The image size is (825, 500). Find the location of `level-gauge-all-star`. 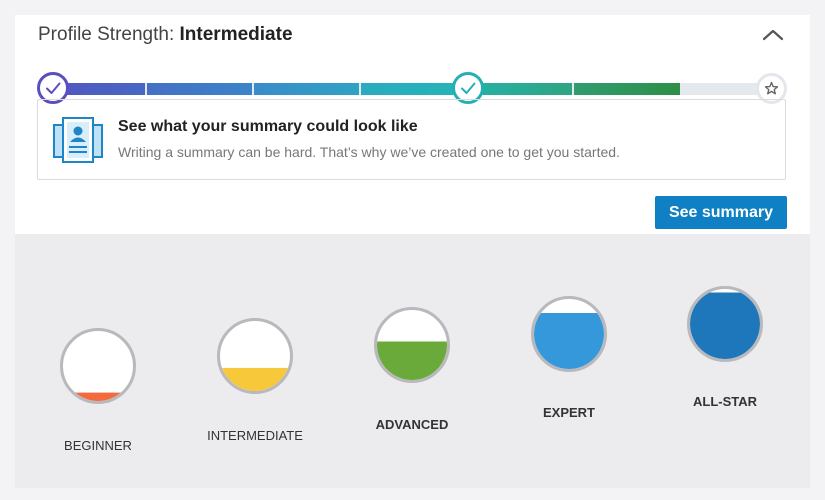

level-gauge-all-star is located at coordinates (725, 324).